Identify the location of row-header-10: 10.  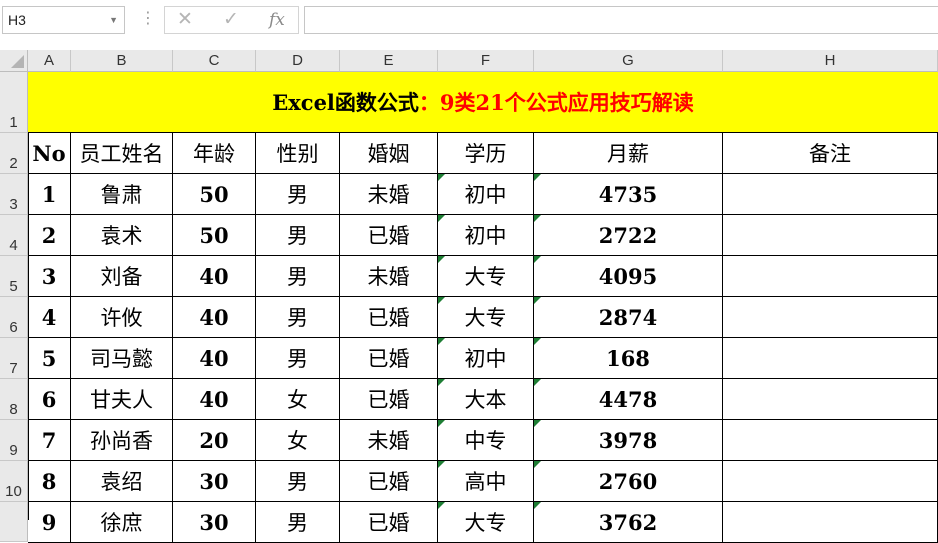
(14, 481).